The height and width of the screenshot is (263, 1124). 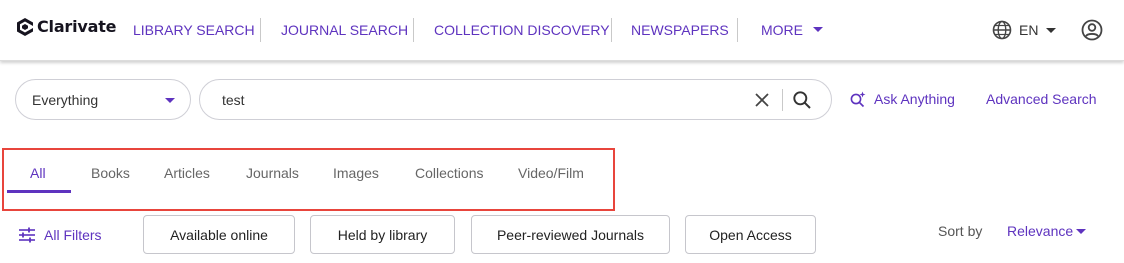 I want to click on ai-search-icon, so click(x=858, y=99).